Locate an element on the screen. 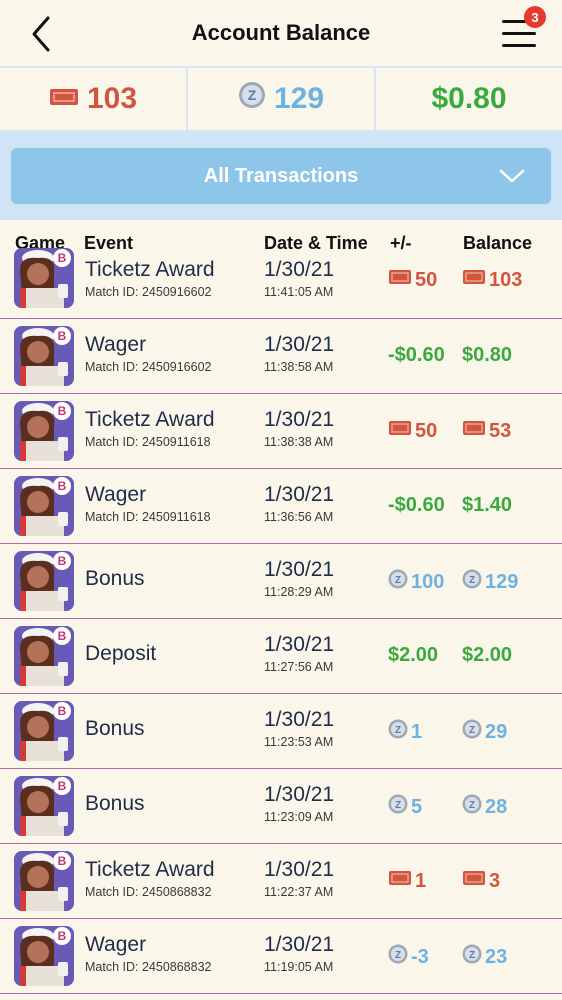 The image size is (562, 1000). change-value: -3 is located at coordinates (420, 956).